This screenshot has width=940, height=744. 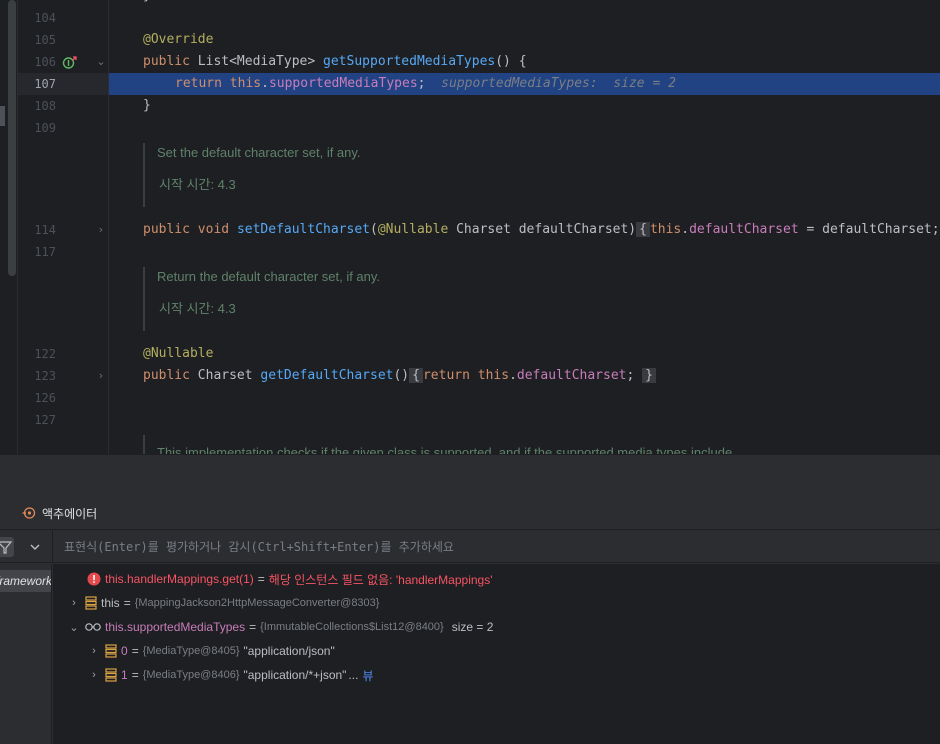 What do you see at coordinates (124, 651) in the screenshot?
I see `variable-index: 0` at bounding box center [124, 651].